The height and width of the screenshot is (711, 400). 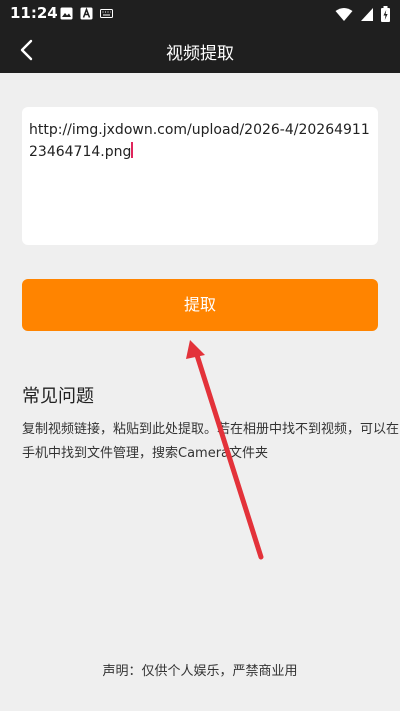 I want to click on status-time: 11:24, so click(x=34, y=13).